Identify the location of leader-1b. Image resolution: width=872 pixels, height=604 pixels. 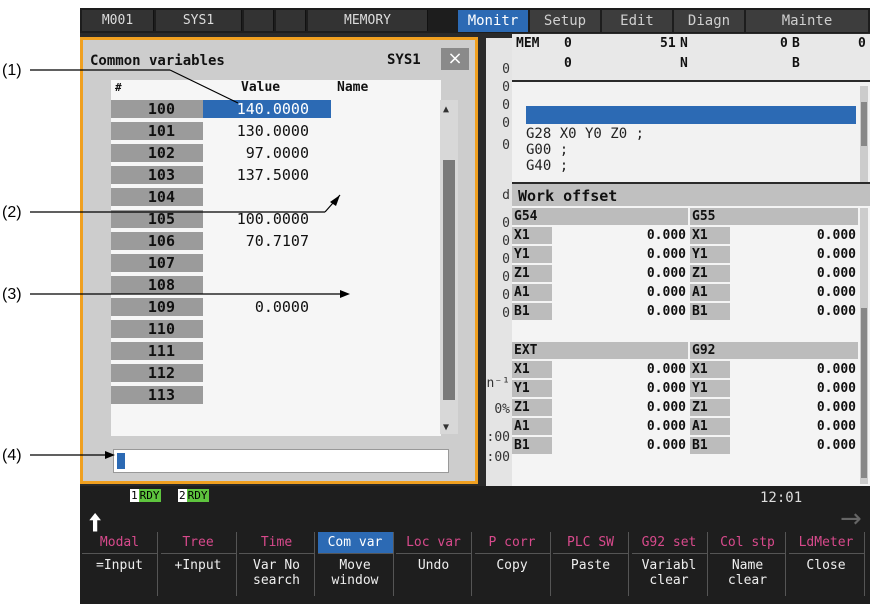
(204, 86).